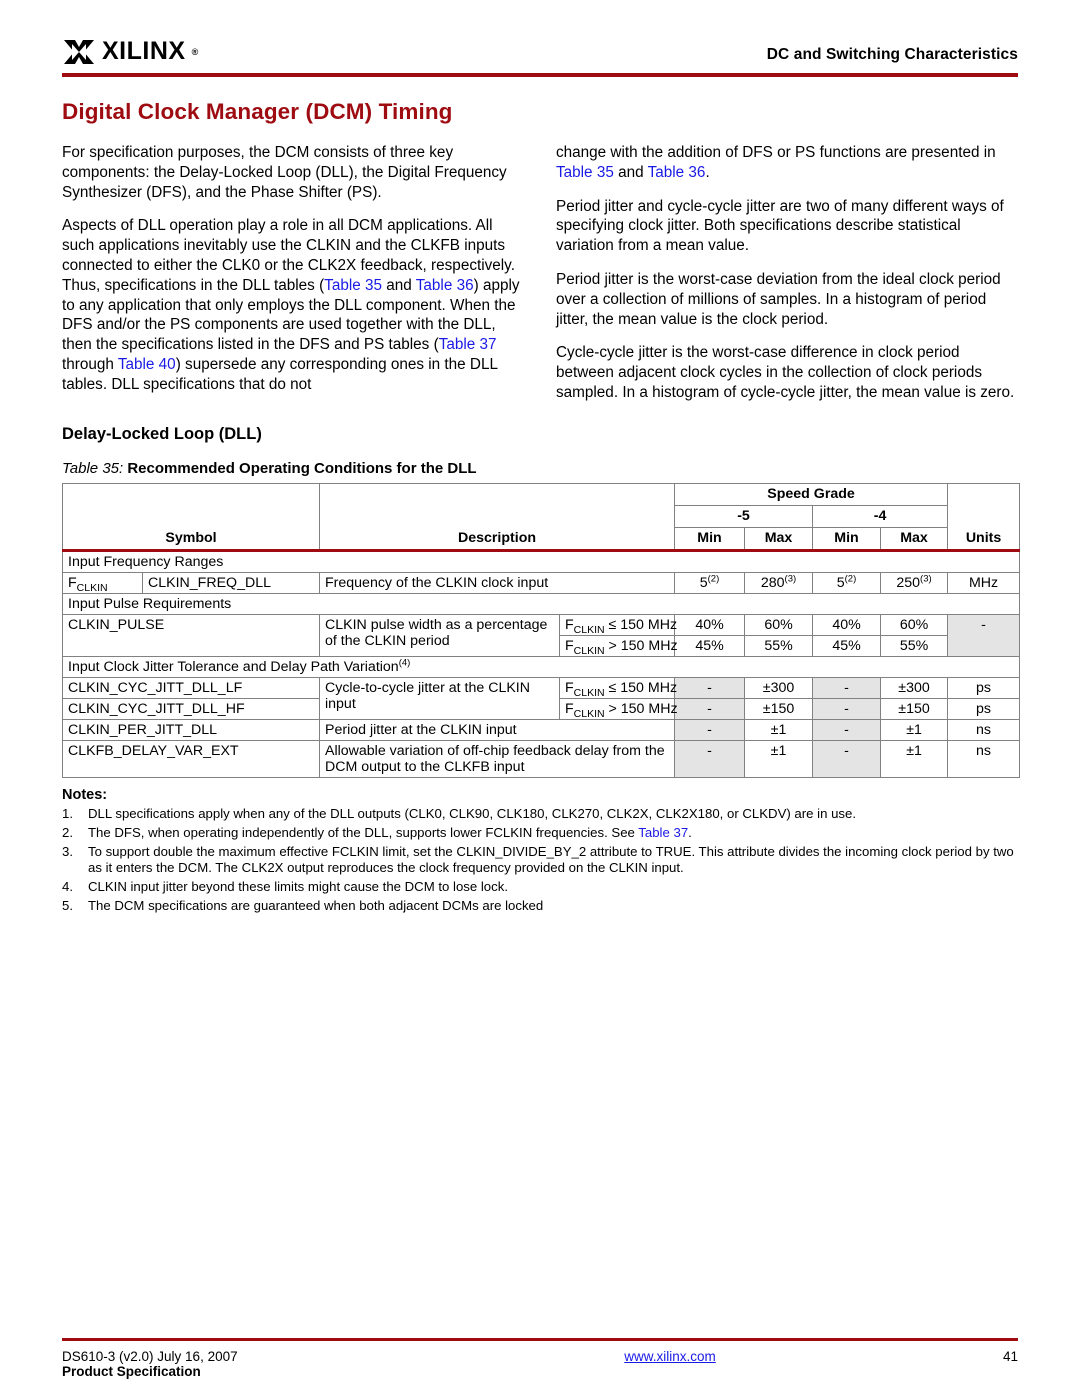 Image resolution: width=1080 pixels, height=1397 pixels. Describe the element at coordinates (439, 698) in the screenshot. I see `cell-description: Cycle-to-cycle jitter at the CLKIN input` at that location.